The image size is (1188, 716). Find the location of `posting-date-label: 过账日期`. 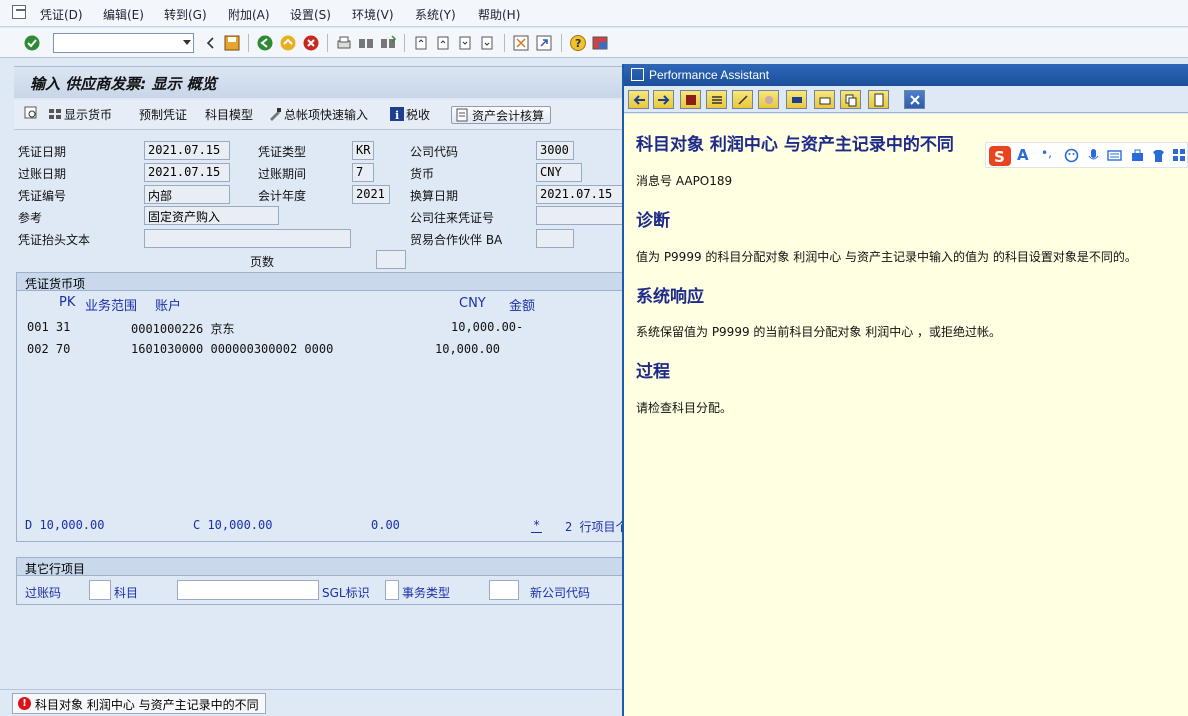

posting-date-label: 过账日期 is located at coordinates (42, 174).